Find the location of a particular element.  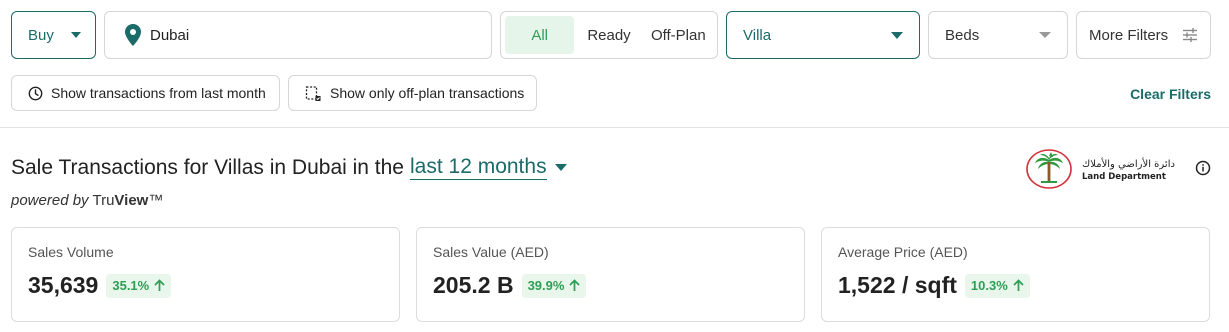

more-filters-label: More Filters is located at coordinates (1129, 35).